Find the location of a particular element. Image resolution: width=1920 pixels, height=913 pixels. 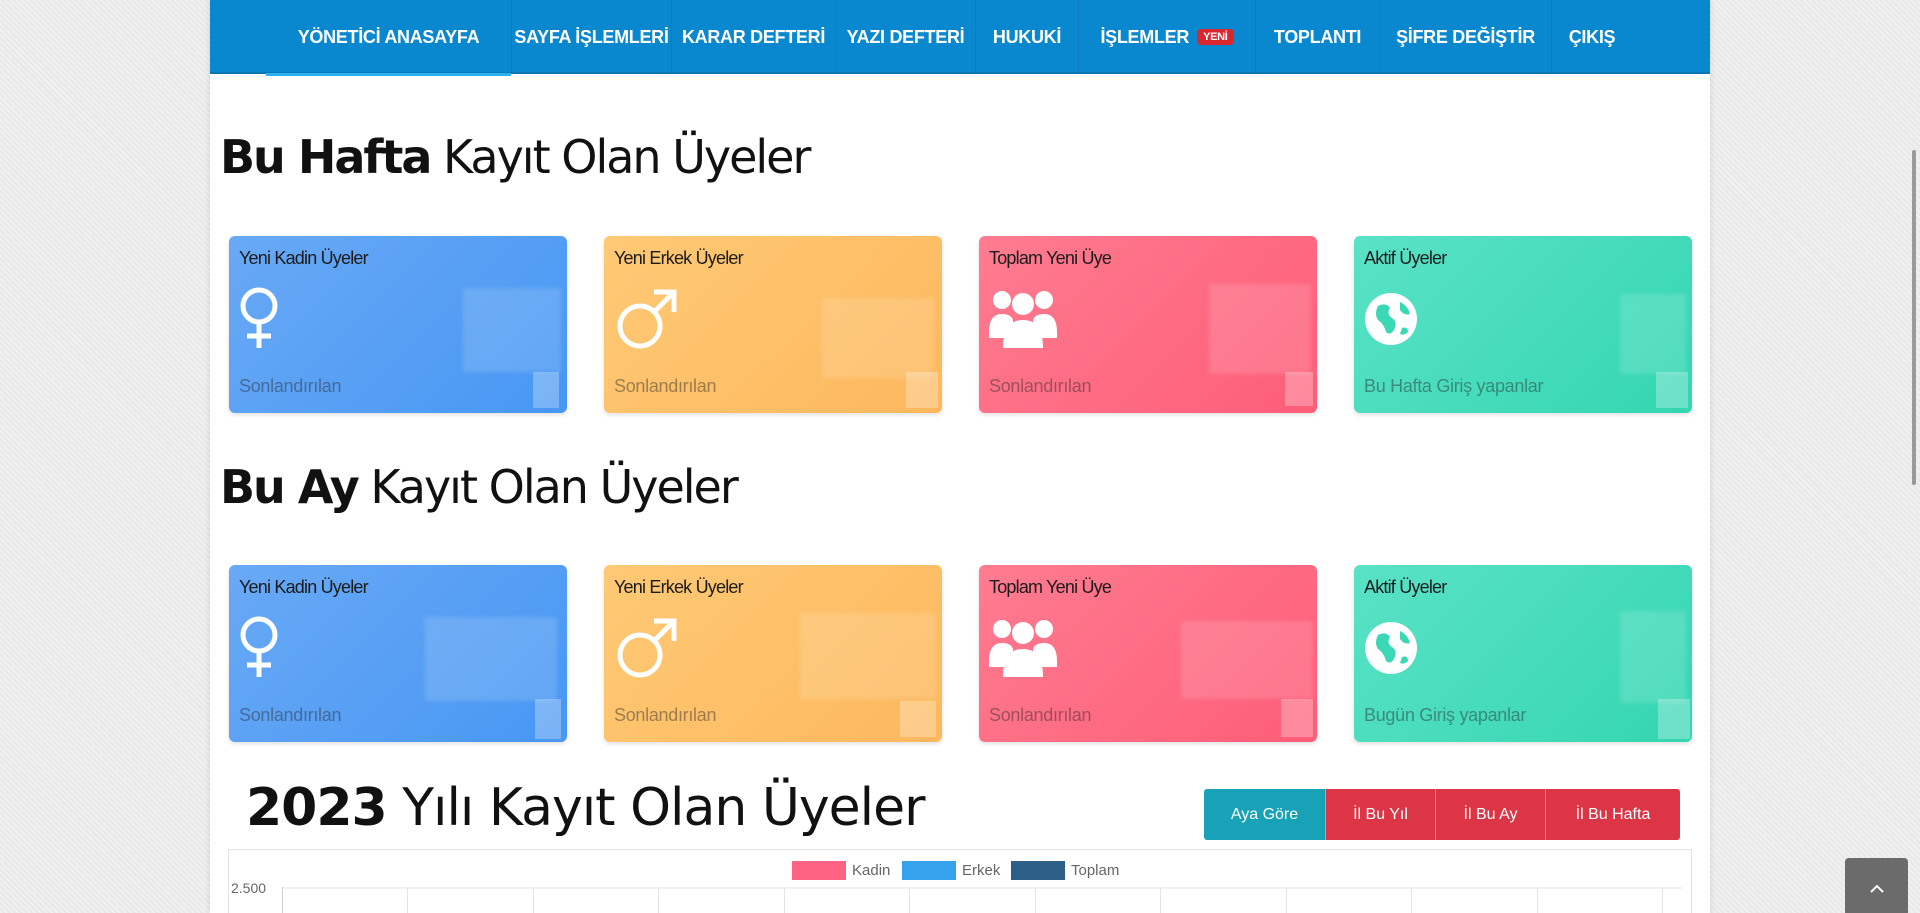

nav-item-operations: İŞLEMLER YENİ is located at coordinates (1167, 37).